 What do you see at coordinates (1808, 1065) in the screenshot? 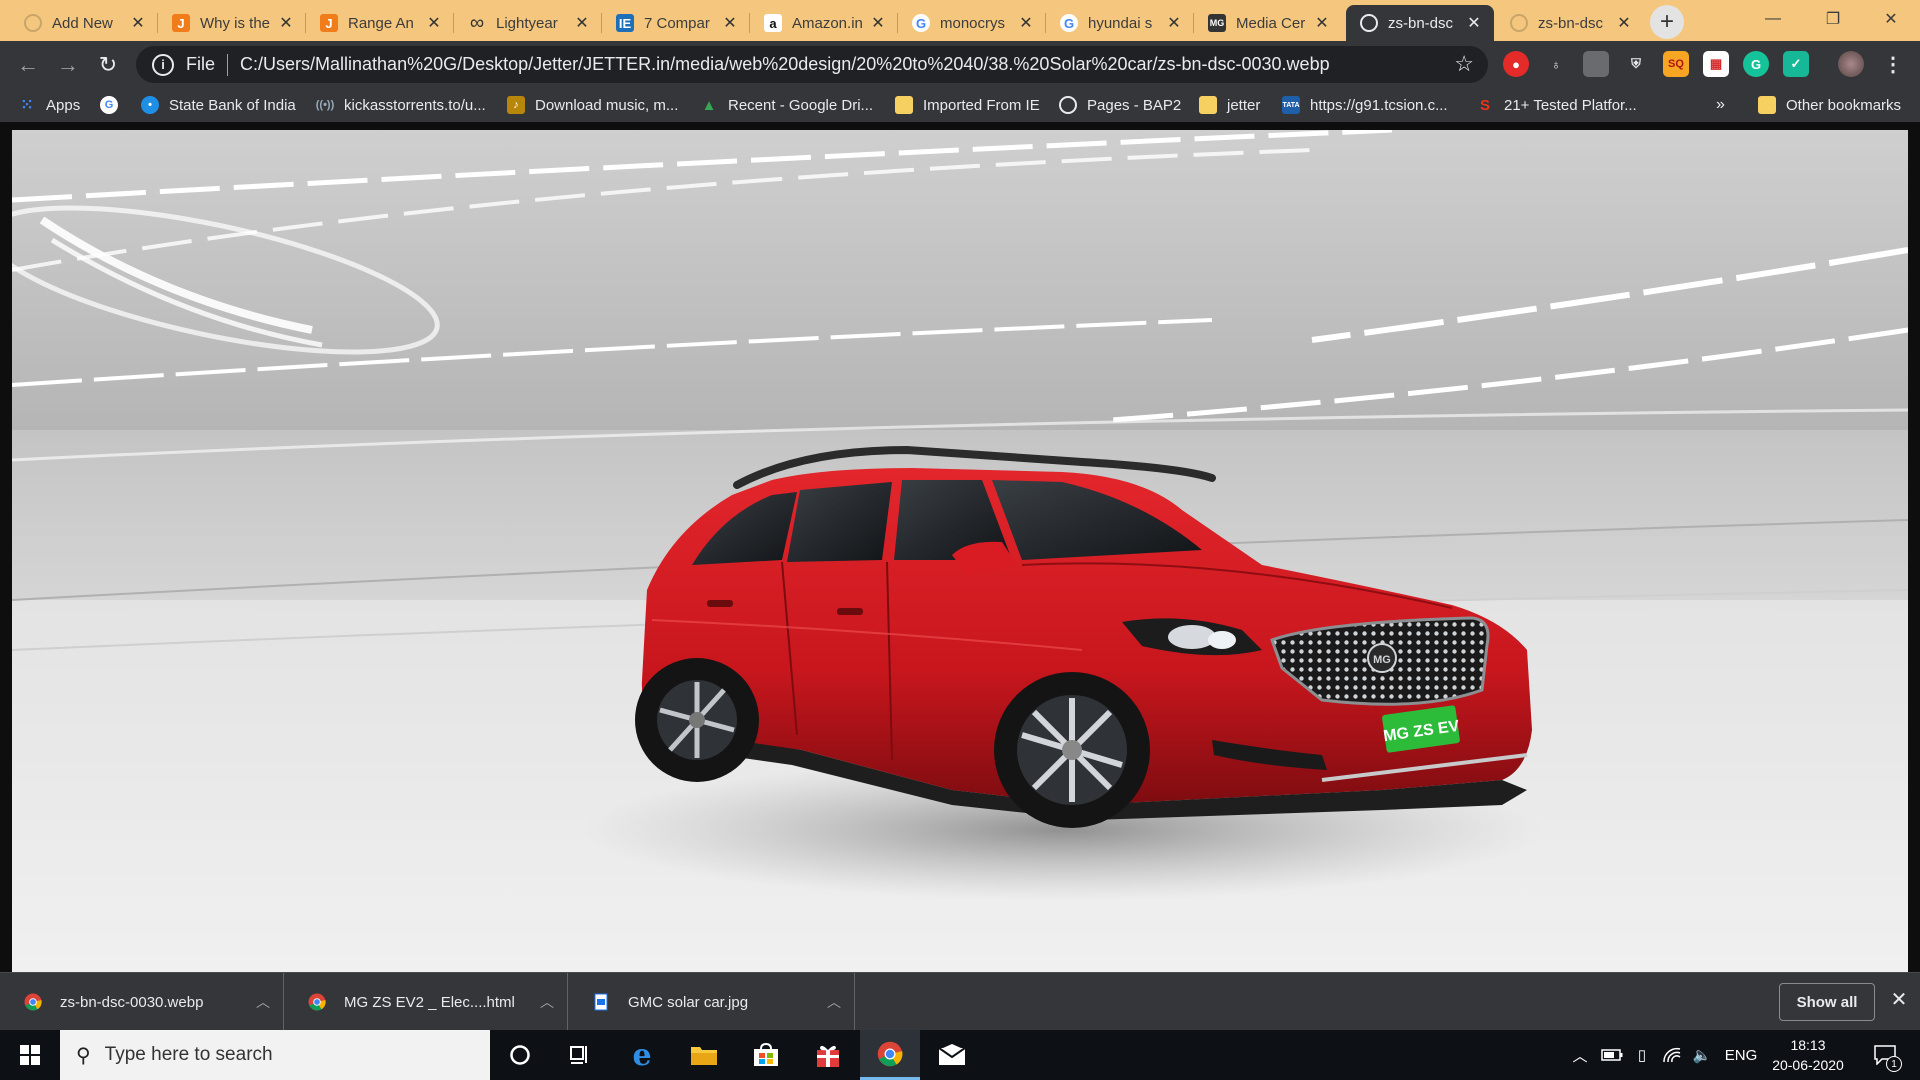
I see `clock-date: 20-06-2020` at bounding box center [1808, 1065].